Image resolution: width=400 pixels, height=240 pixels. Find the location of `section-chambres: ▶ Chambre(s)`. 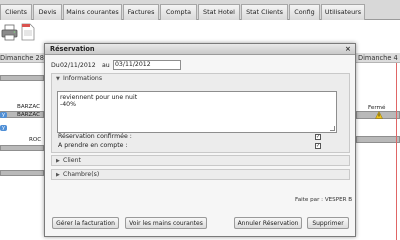

section-chambres: ▶ Chambre(s) is located at coordinates (200, 174).